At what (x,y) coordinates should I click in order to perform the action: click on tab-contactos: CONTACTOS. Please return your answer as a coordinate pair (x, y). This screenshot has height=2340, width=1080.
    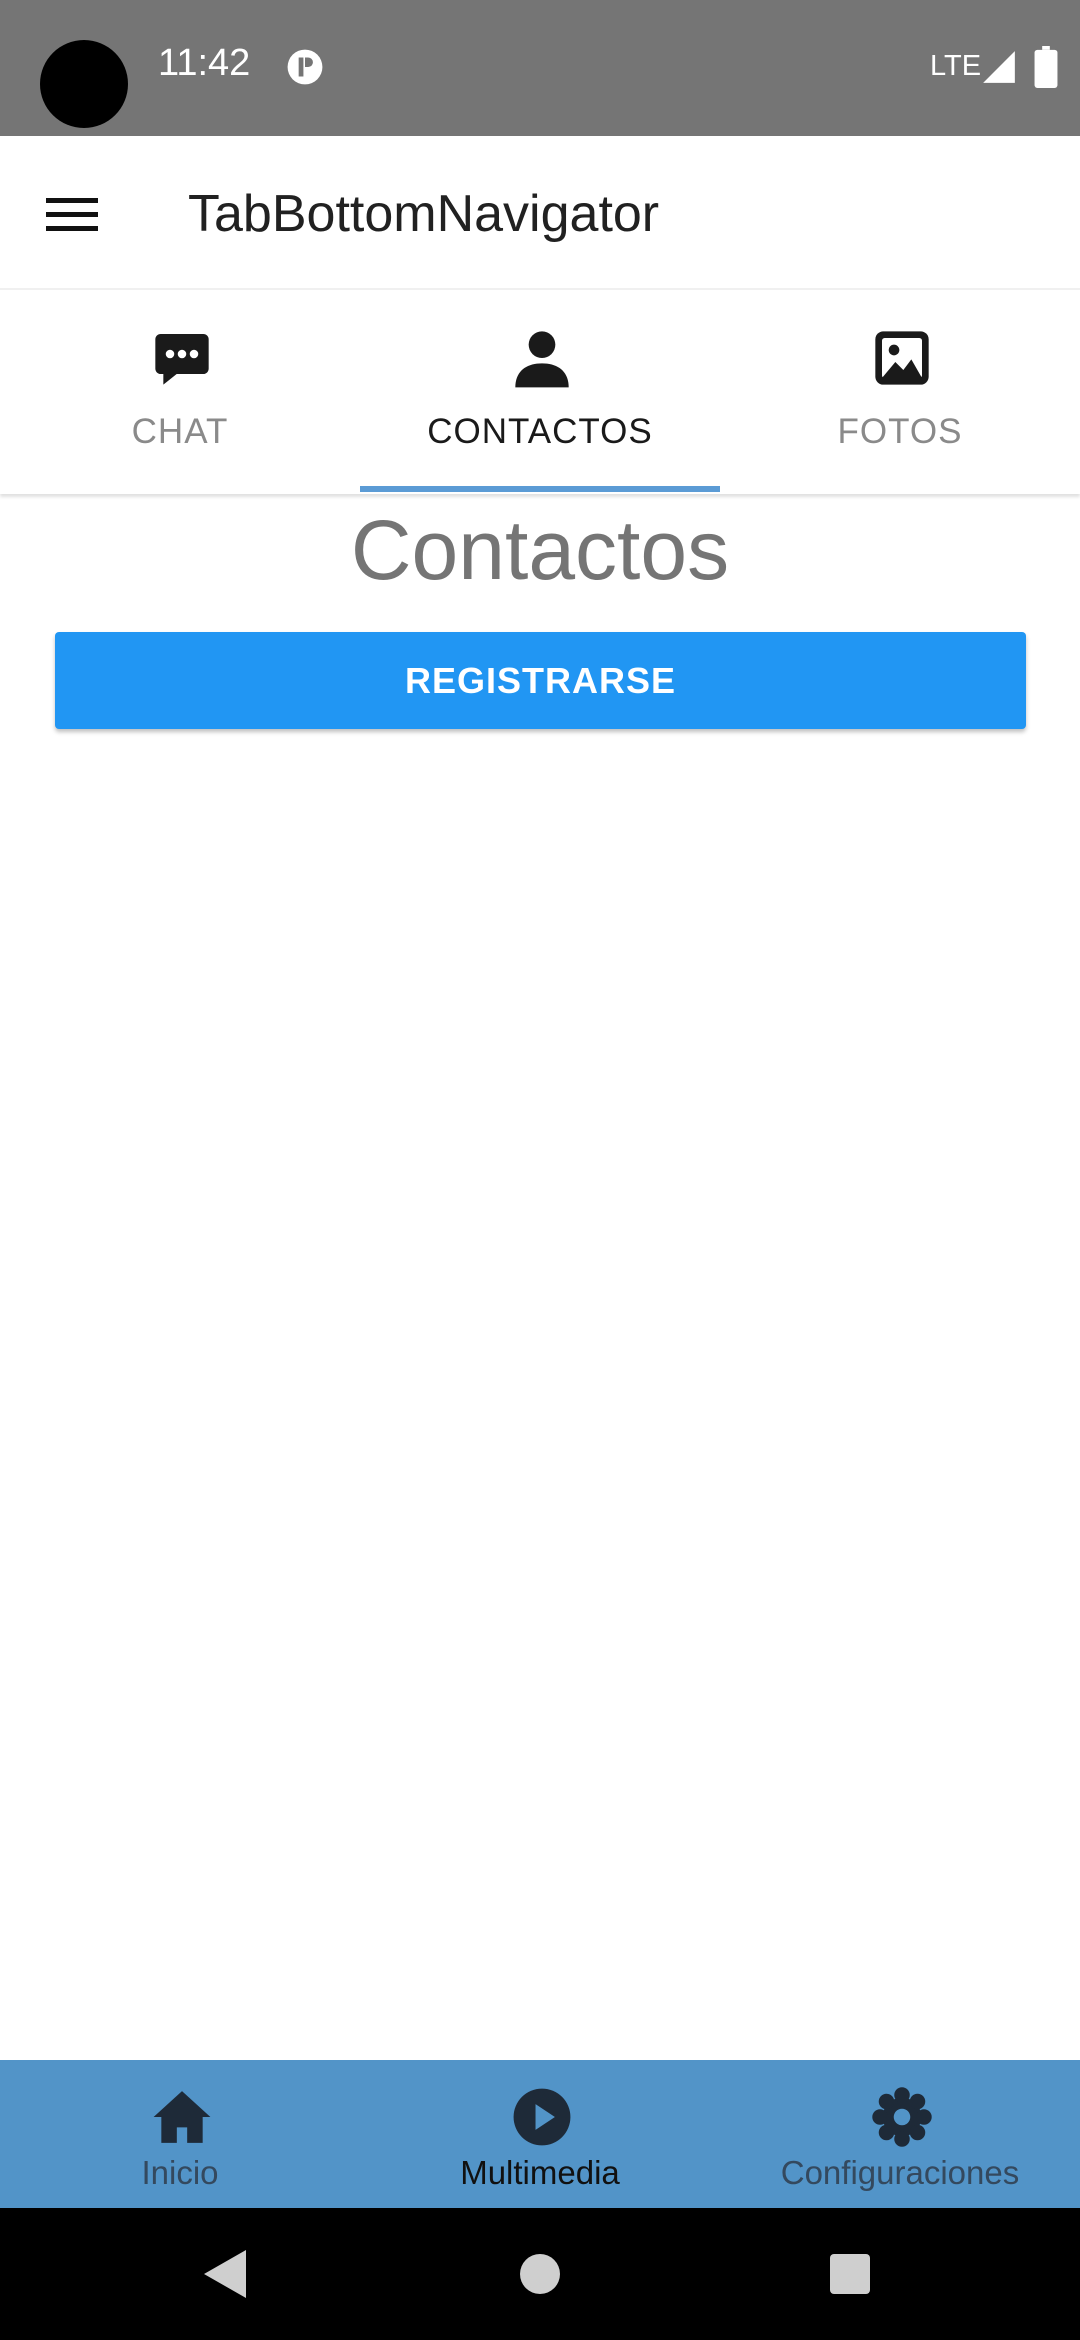
    Looking at the image, I should click on (540, 392).